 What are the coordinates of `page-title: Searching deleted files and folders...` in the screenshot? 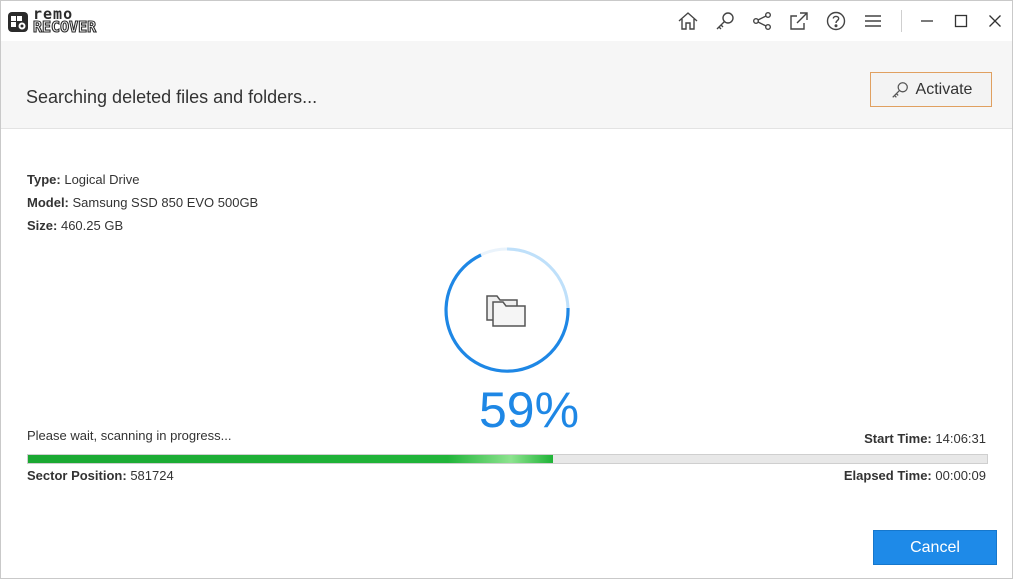 It's located at (172, 97).